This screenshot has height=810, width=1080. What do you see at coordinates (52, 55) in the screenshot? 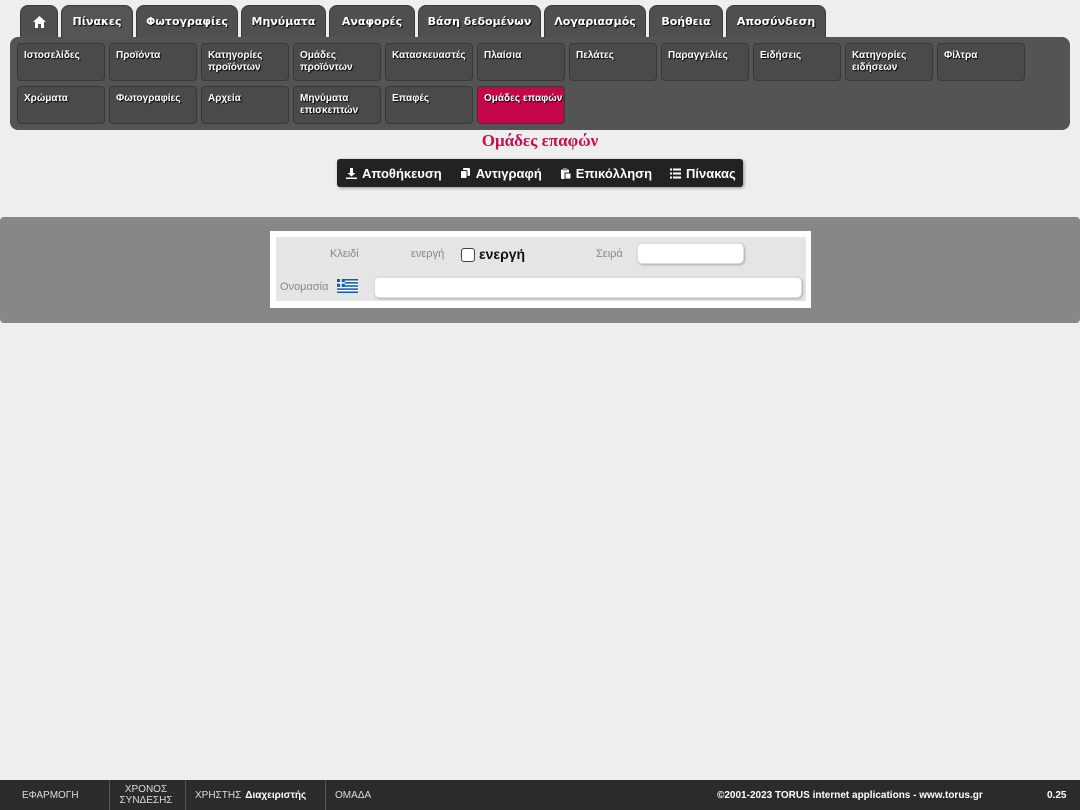
I see `submenu-item-label: Ιστοσελίδες` at bounding box center [52, 55].